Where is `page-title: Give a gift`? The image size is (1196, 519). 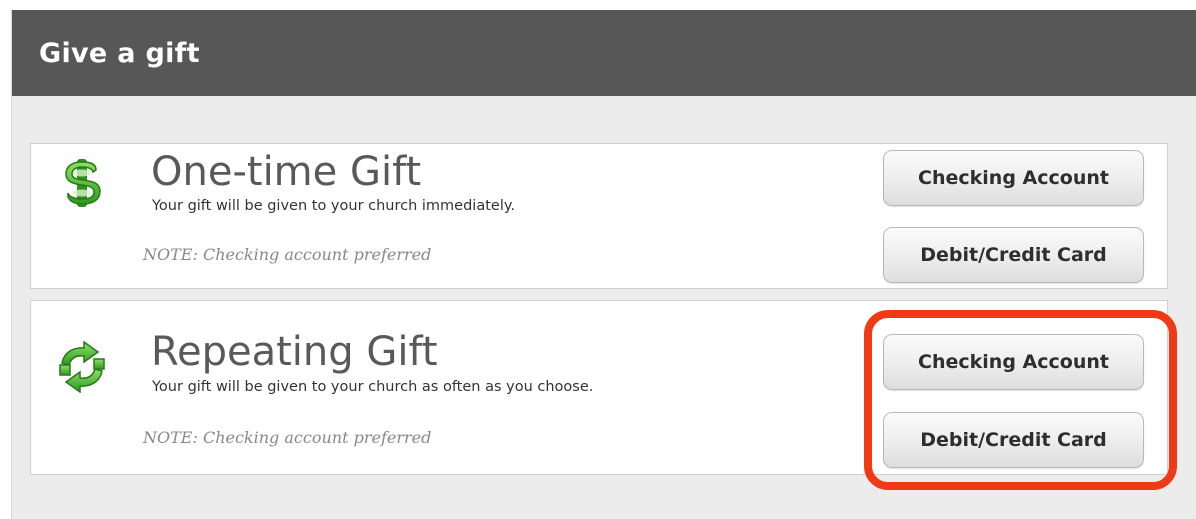 page-title: Give a gift is located at coordinates (119, 53).